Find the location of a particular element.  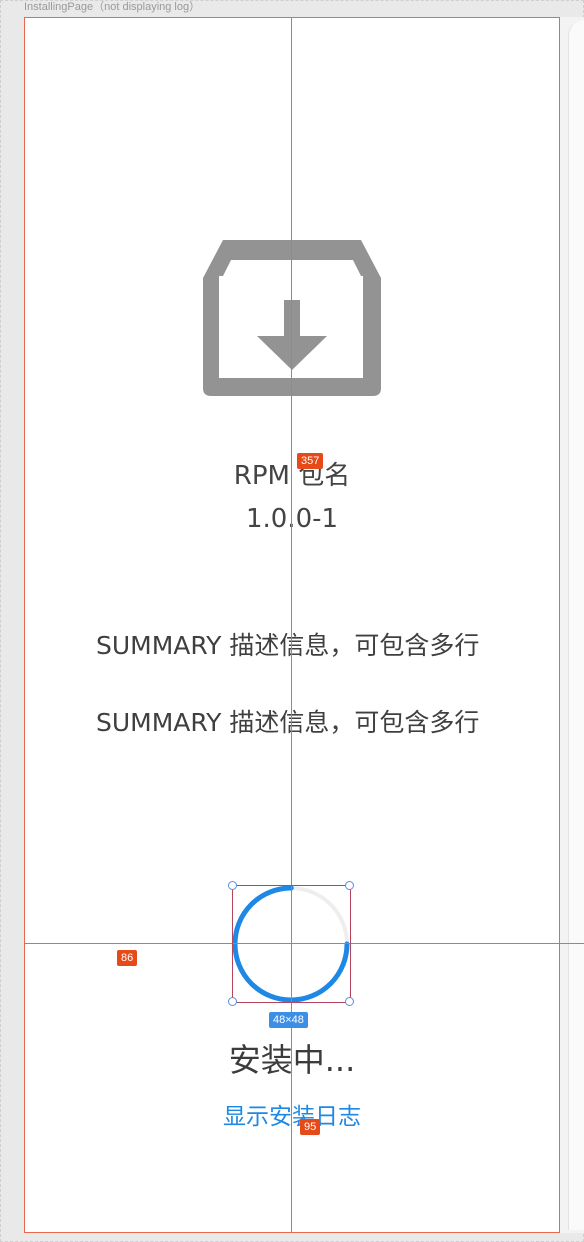

selection-box is located at coordinates (291, 944).